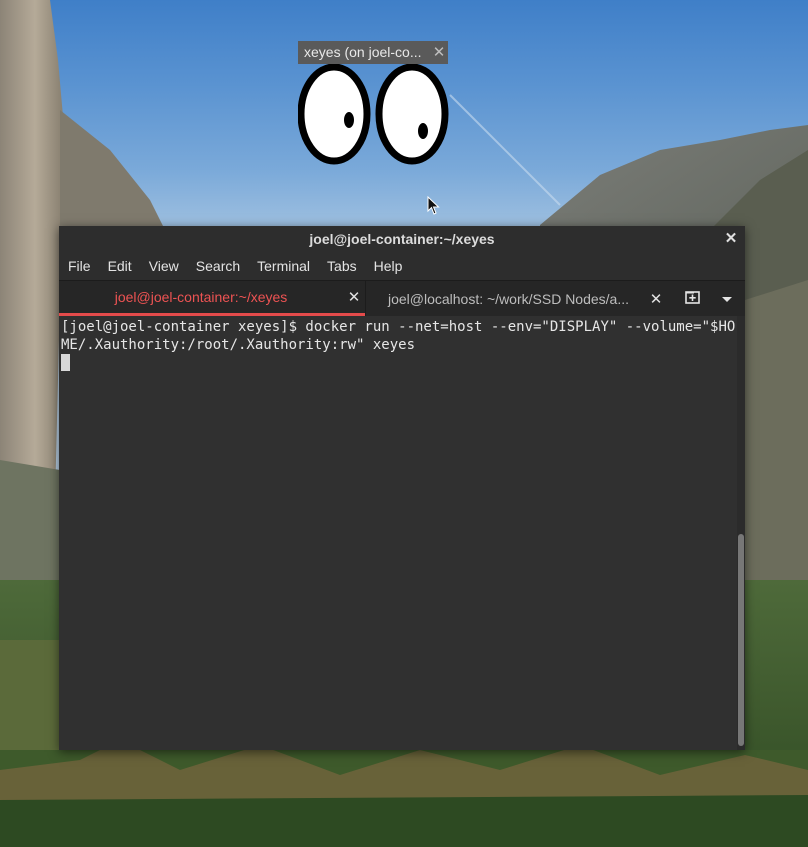 This screenshot has width=808, height=847. Describe the element at coordinates (373, 114) in the screenshot. I see `xeyes-eyes` at that location.